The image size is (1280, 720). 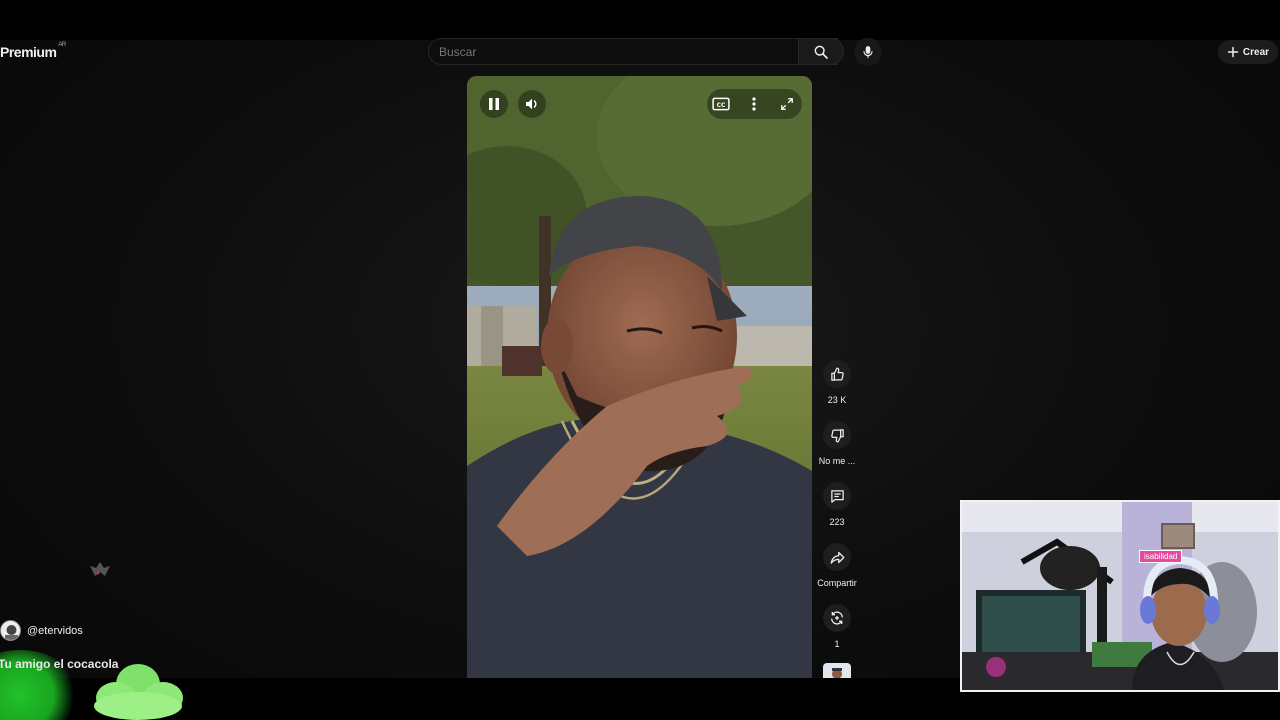 I want to click on like-action: 23 K, so click(x=837, y=382).